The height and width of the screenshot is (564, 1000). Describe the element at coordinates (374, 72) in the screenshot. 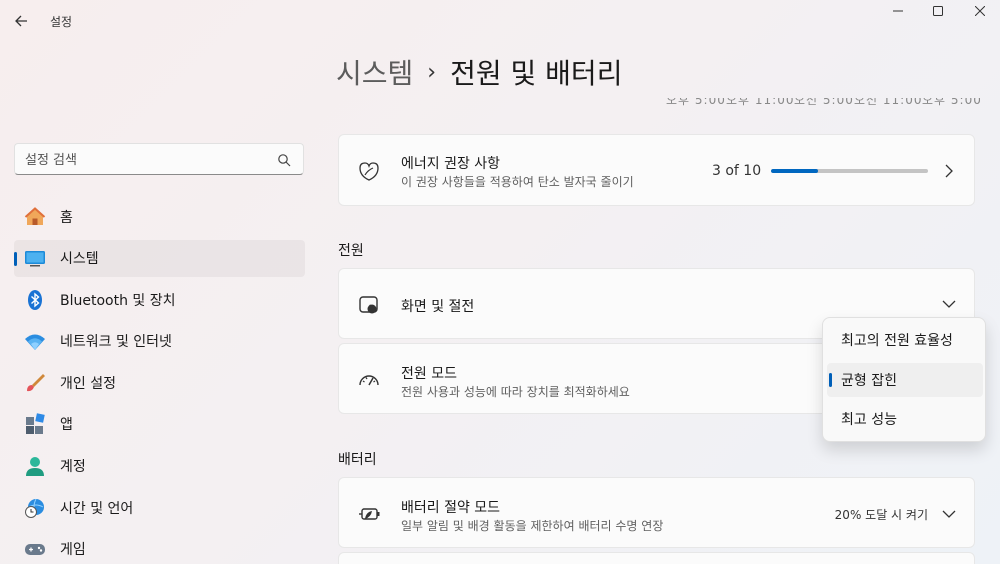

I see `breadcrumb-parent: 시스템` at that location.